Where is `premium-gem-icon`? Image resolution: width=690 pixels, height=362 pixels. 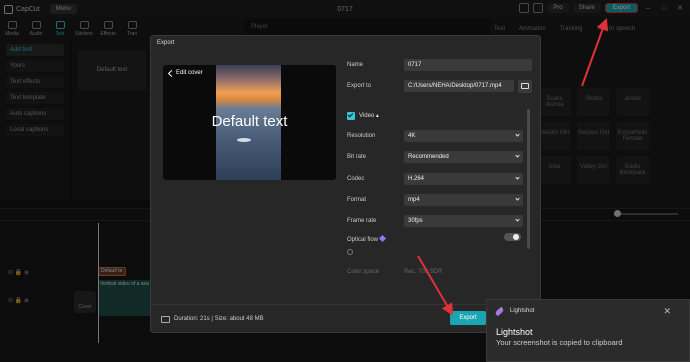 premium-gem-icon is located at coordinates (382, 238).